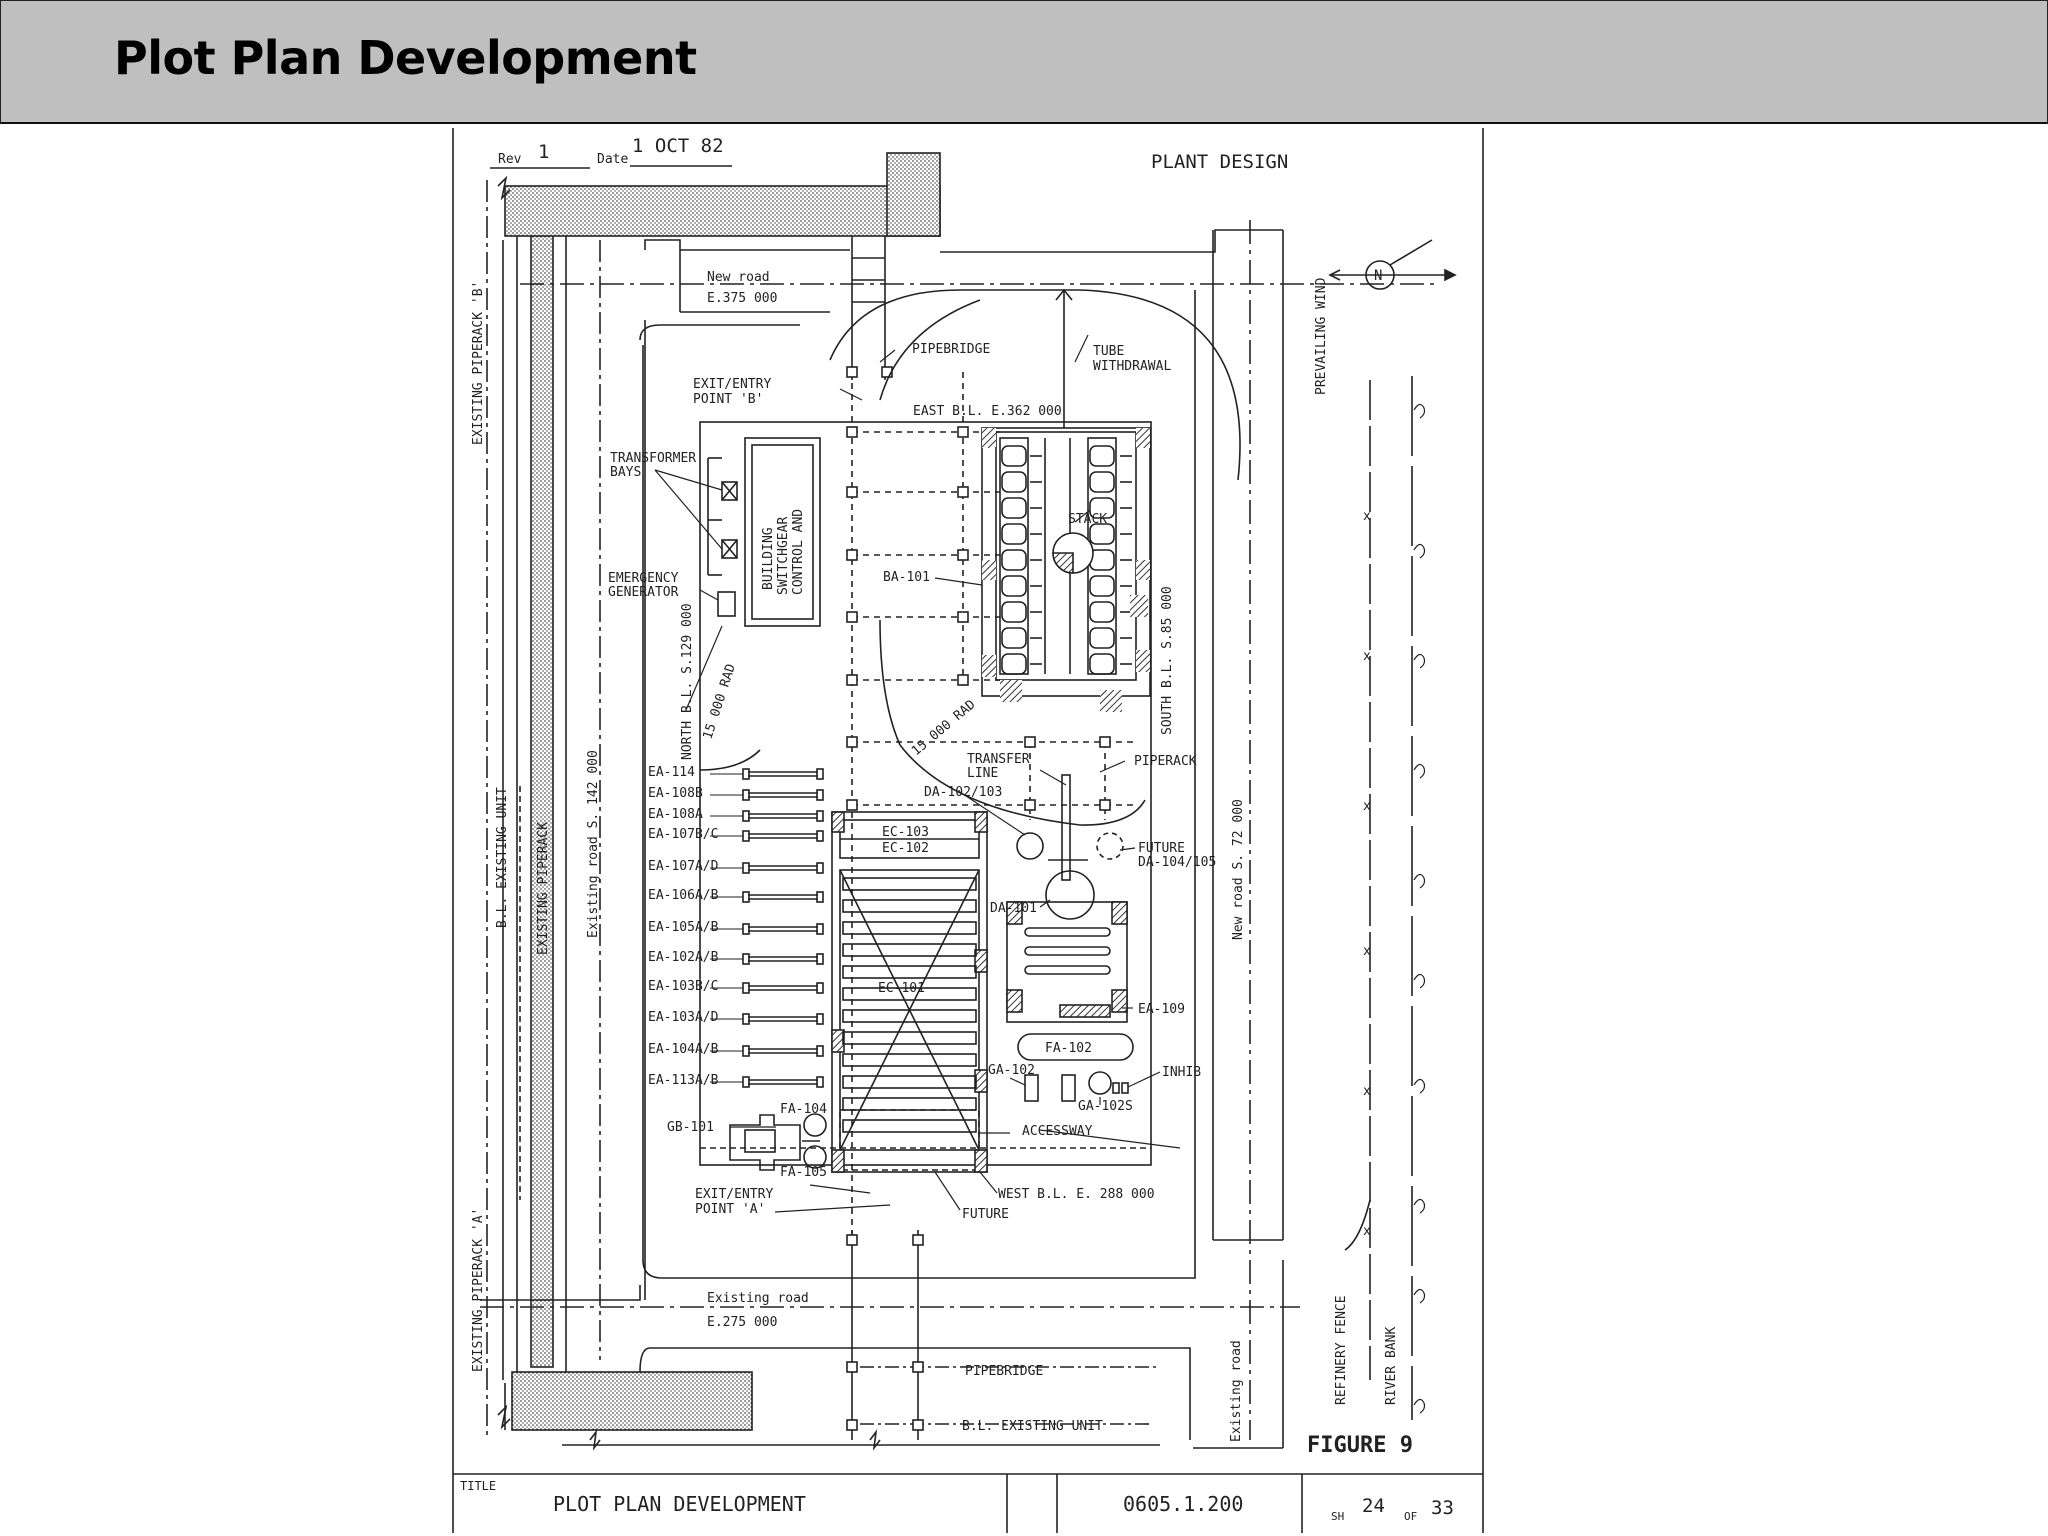 The width and height of the screenshot is (2048, 1536). I want to click on label-existing-piperack: EXISTING PIPERACK, so click(543, 888).